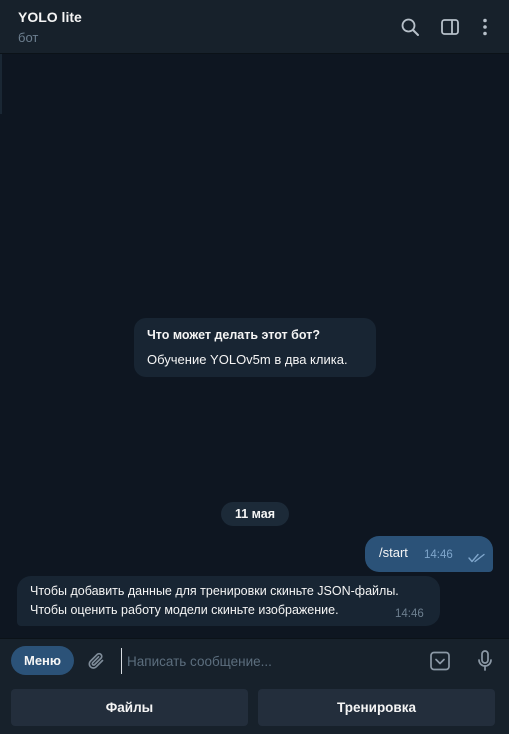  I want to click on attach-icon, so click(97, 661).